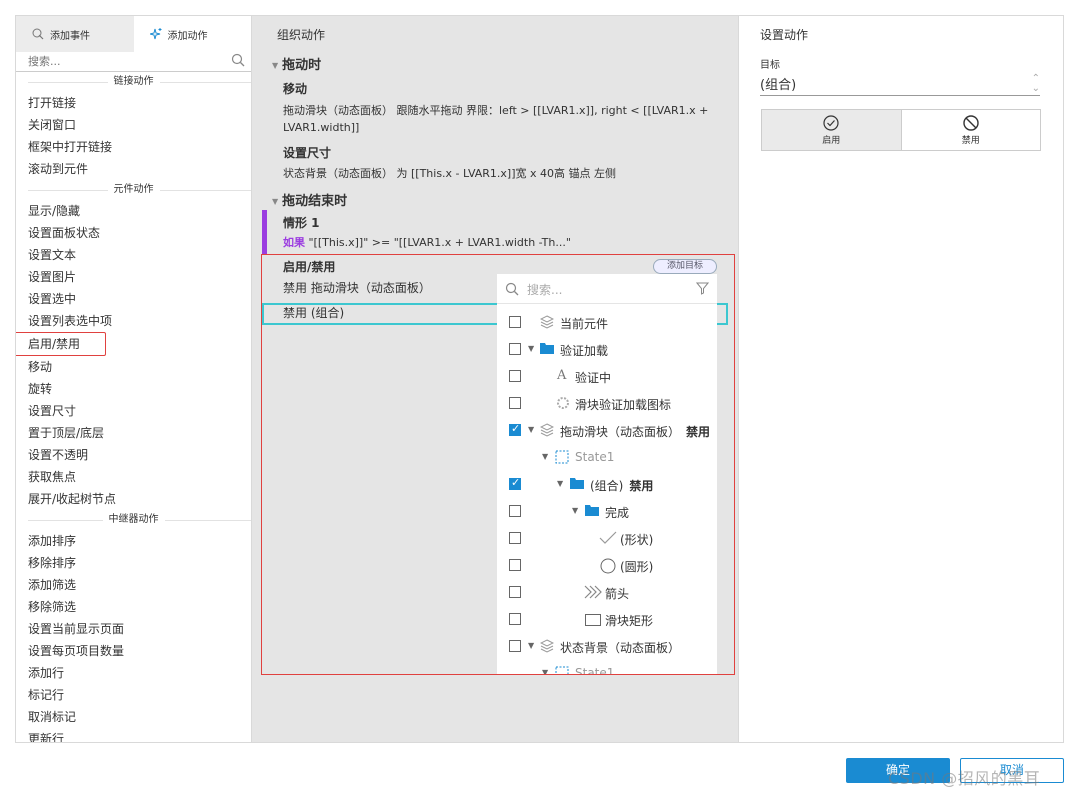 The height and width of the screenshot is (797, 1079). Describe the element at coordinates (133, 585) in the screenshot. I see `action-add-filter: 添加筛选` at that location.